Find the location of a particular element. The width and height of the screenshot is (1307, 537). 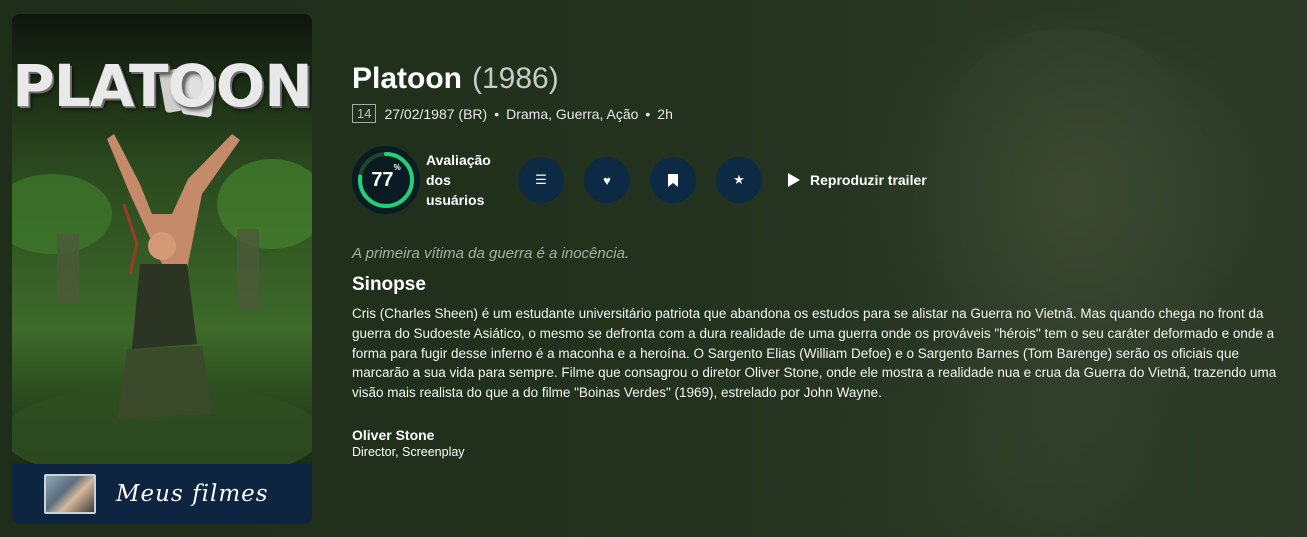

release-date: 27/02/1987 (BR) is located at coordinates (436, 113).